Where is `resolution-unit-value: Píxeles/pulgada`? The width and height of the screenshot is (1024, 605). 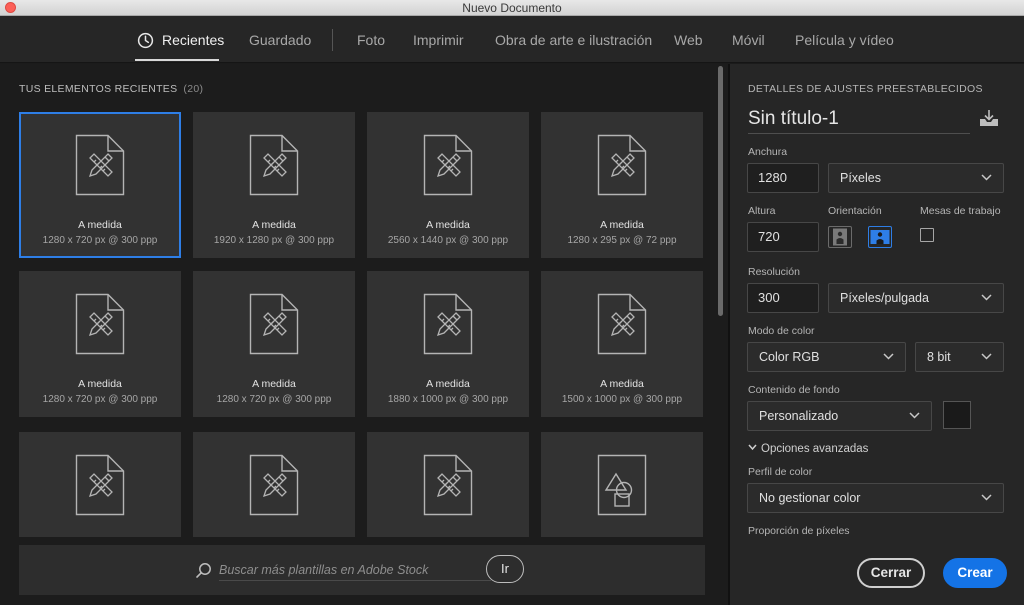 resolution-unit-value: Píxeles/pulgada is located at coordinates (884, 298).